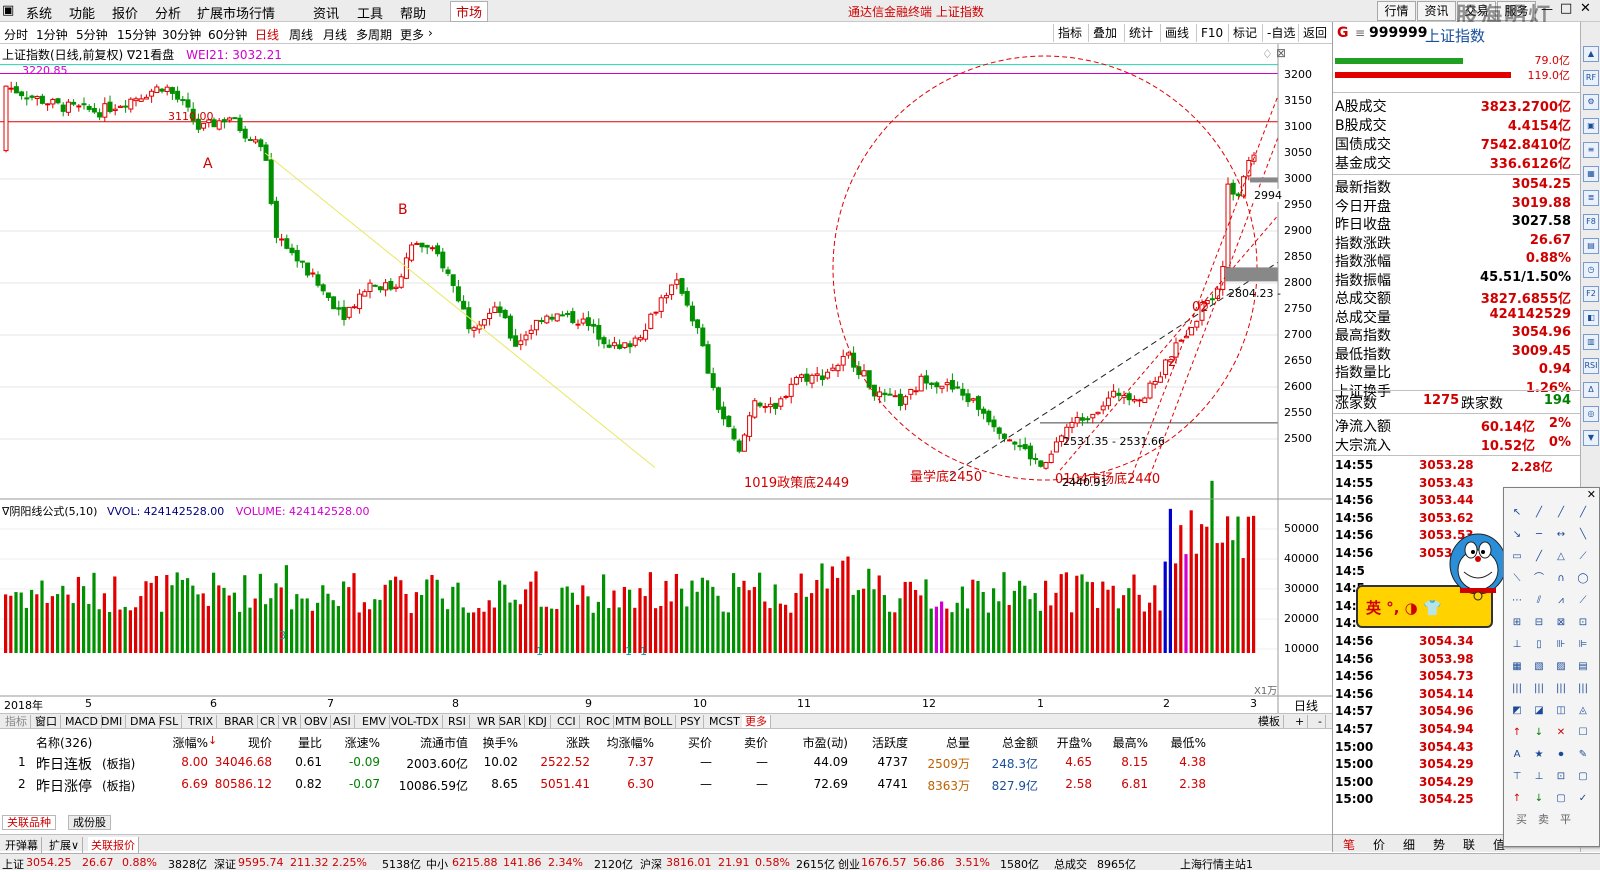  I want to click on scroll-up-icon: ▲, so click(1591, 54).